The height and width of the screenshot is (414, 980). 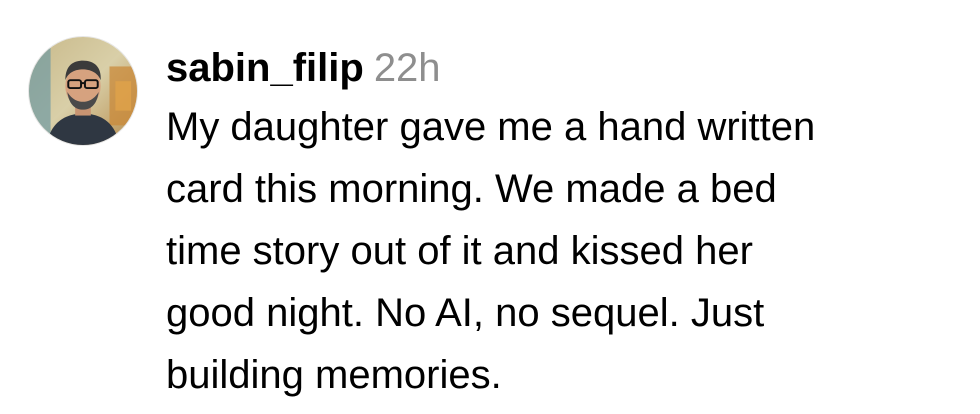 I want to click on comment-header: sabin_filip 22h, so click(x=566, y=68).